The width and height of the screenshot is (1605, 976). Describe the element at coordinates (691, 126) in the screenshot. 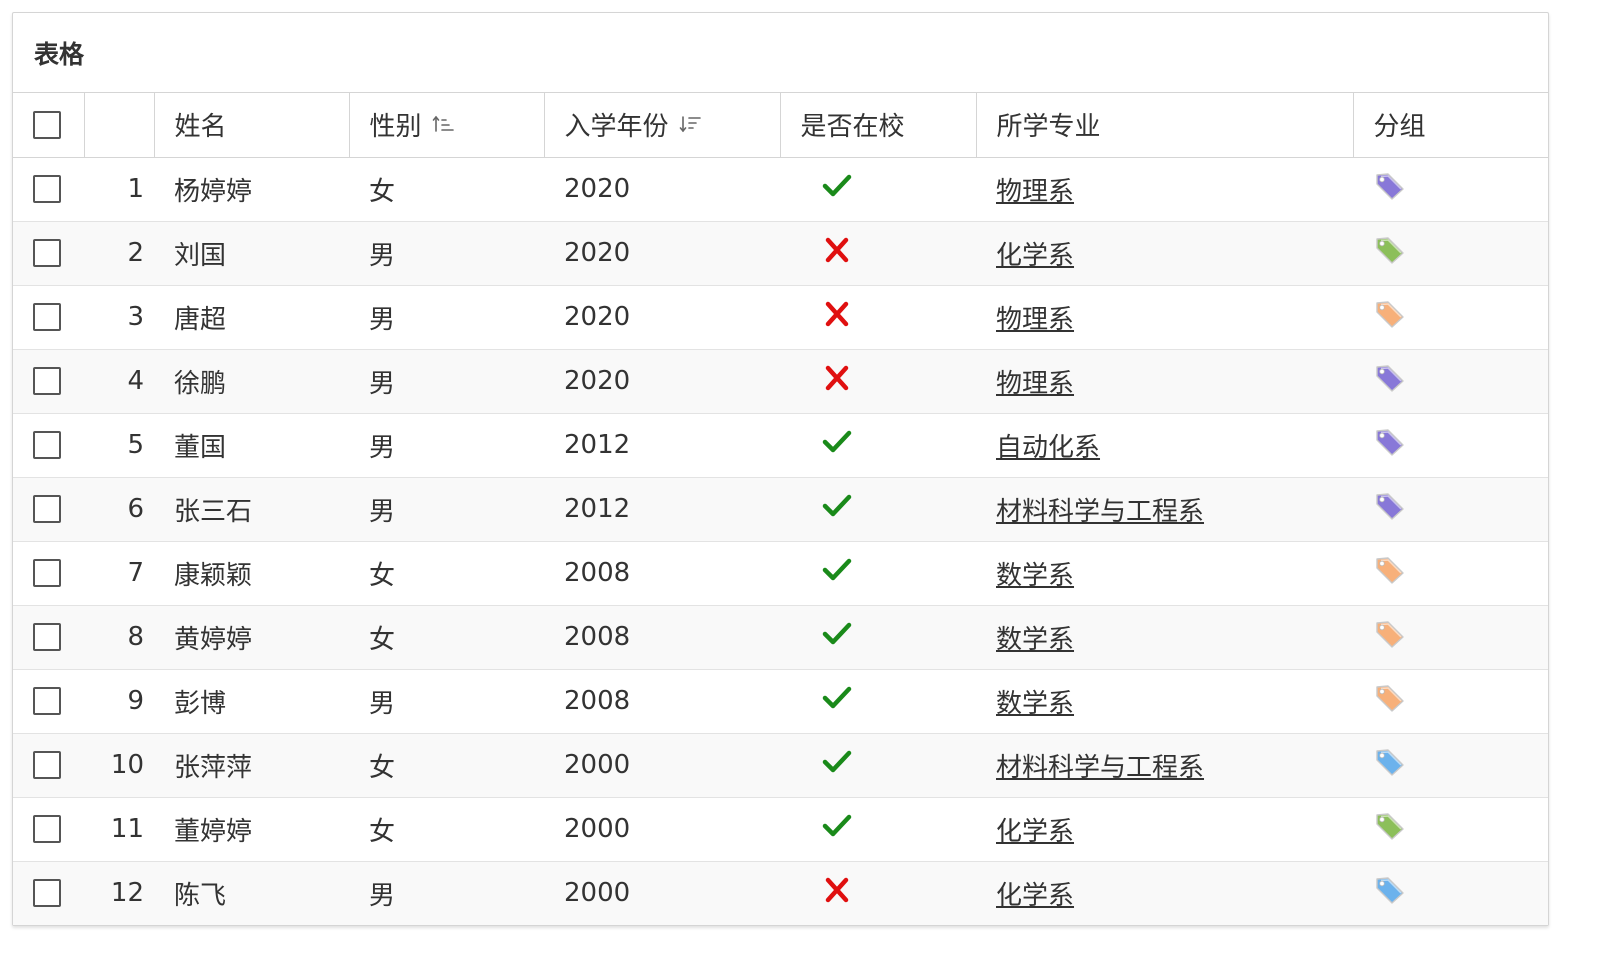

I see `sort-descending-icon` at that location.